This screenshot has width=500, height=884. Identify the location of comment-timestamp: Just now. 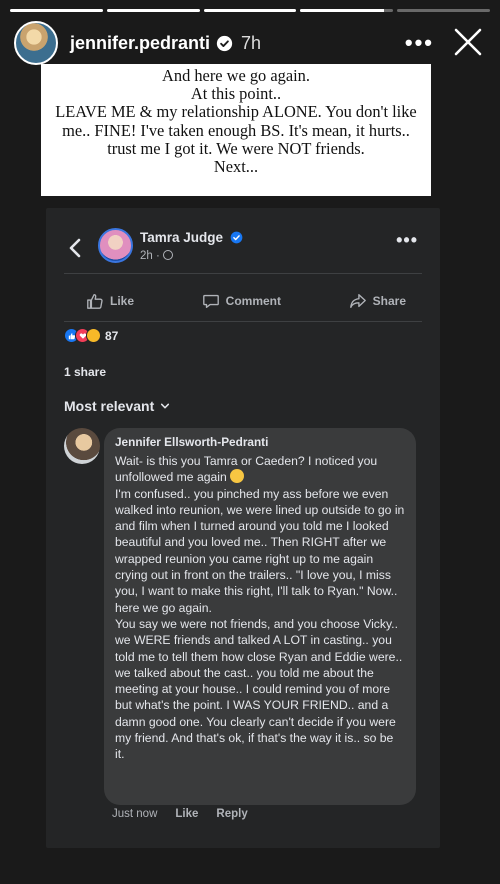
(135, 814).